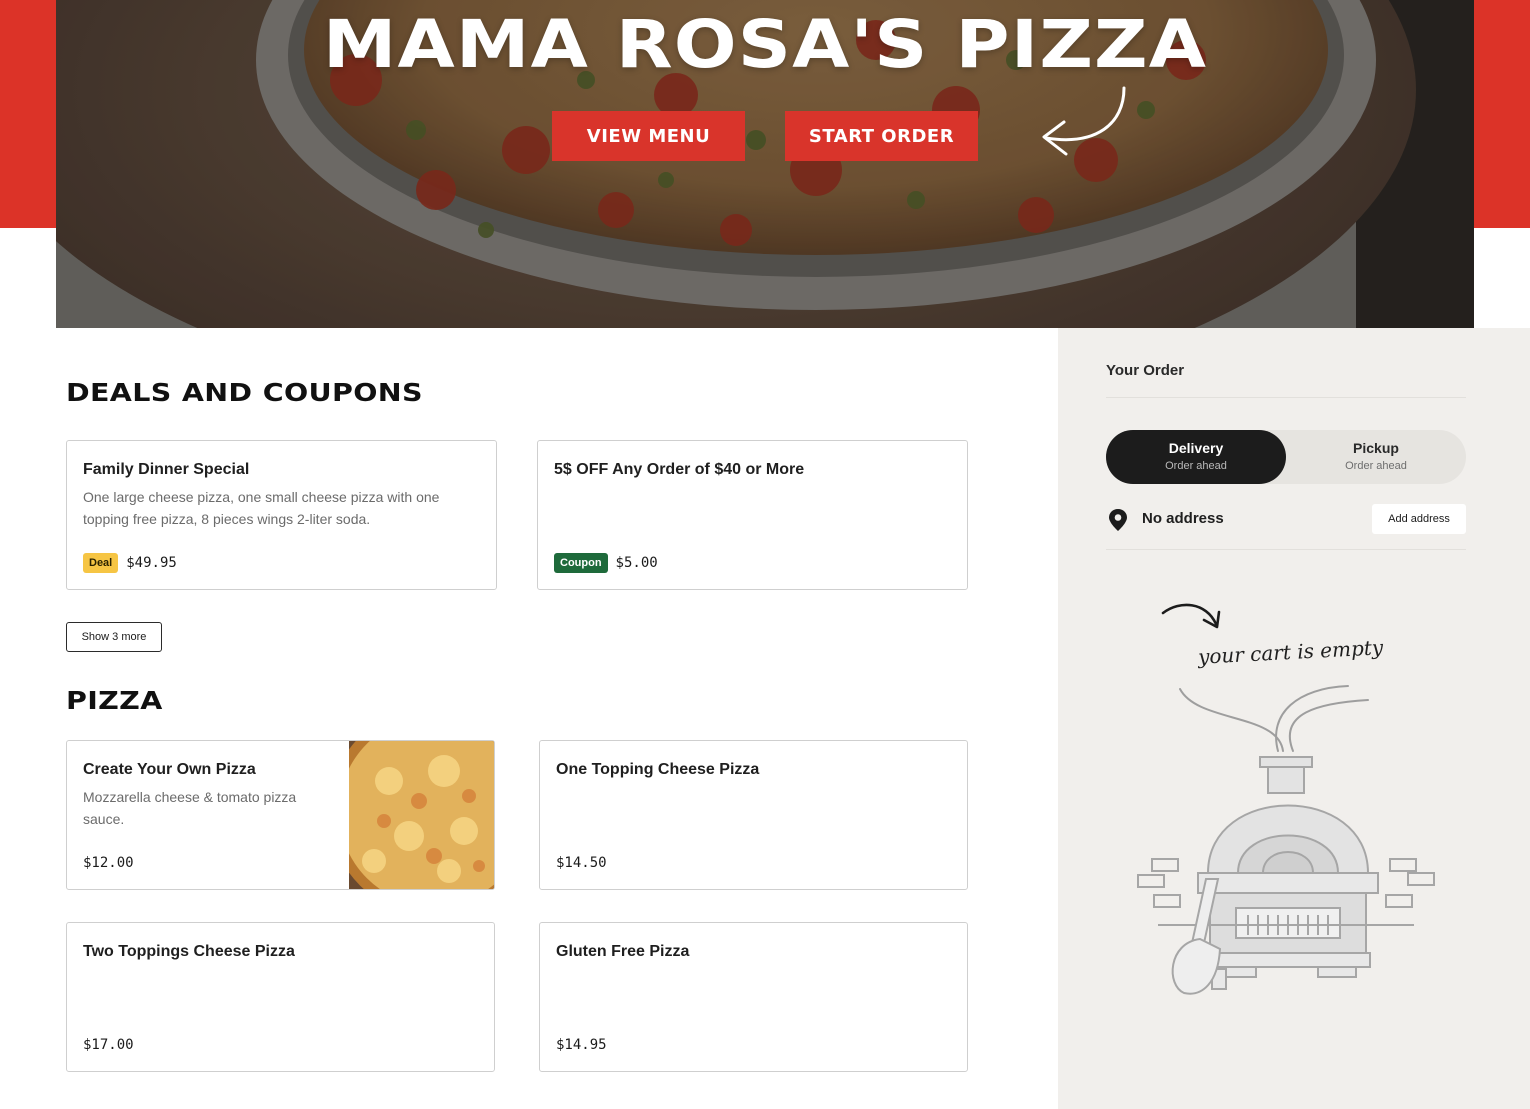 The height and width of the screenshot is (1109, 1530). What do you see at coordinates (623, 951) in the screenshot?
I see `menu-item-title: Gluten Free Pizza` at bounding box center [623, 951].